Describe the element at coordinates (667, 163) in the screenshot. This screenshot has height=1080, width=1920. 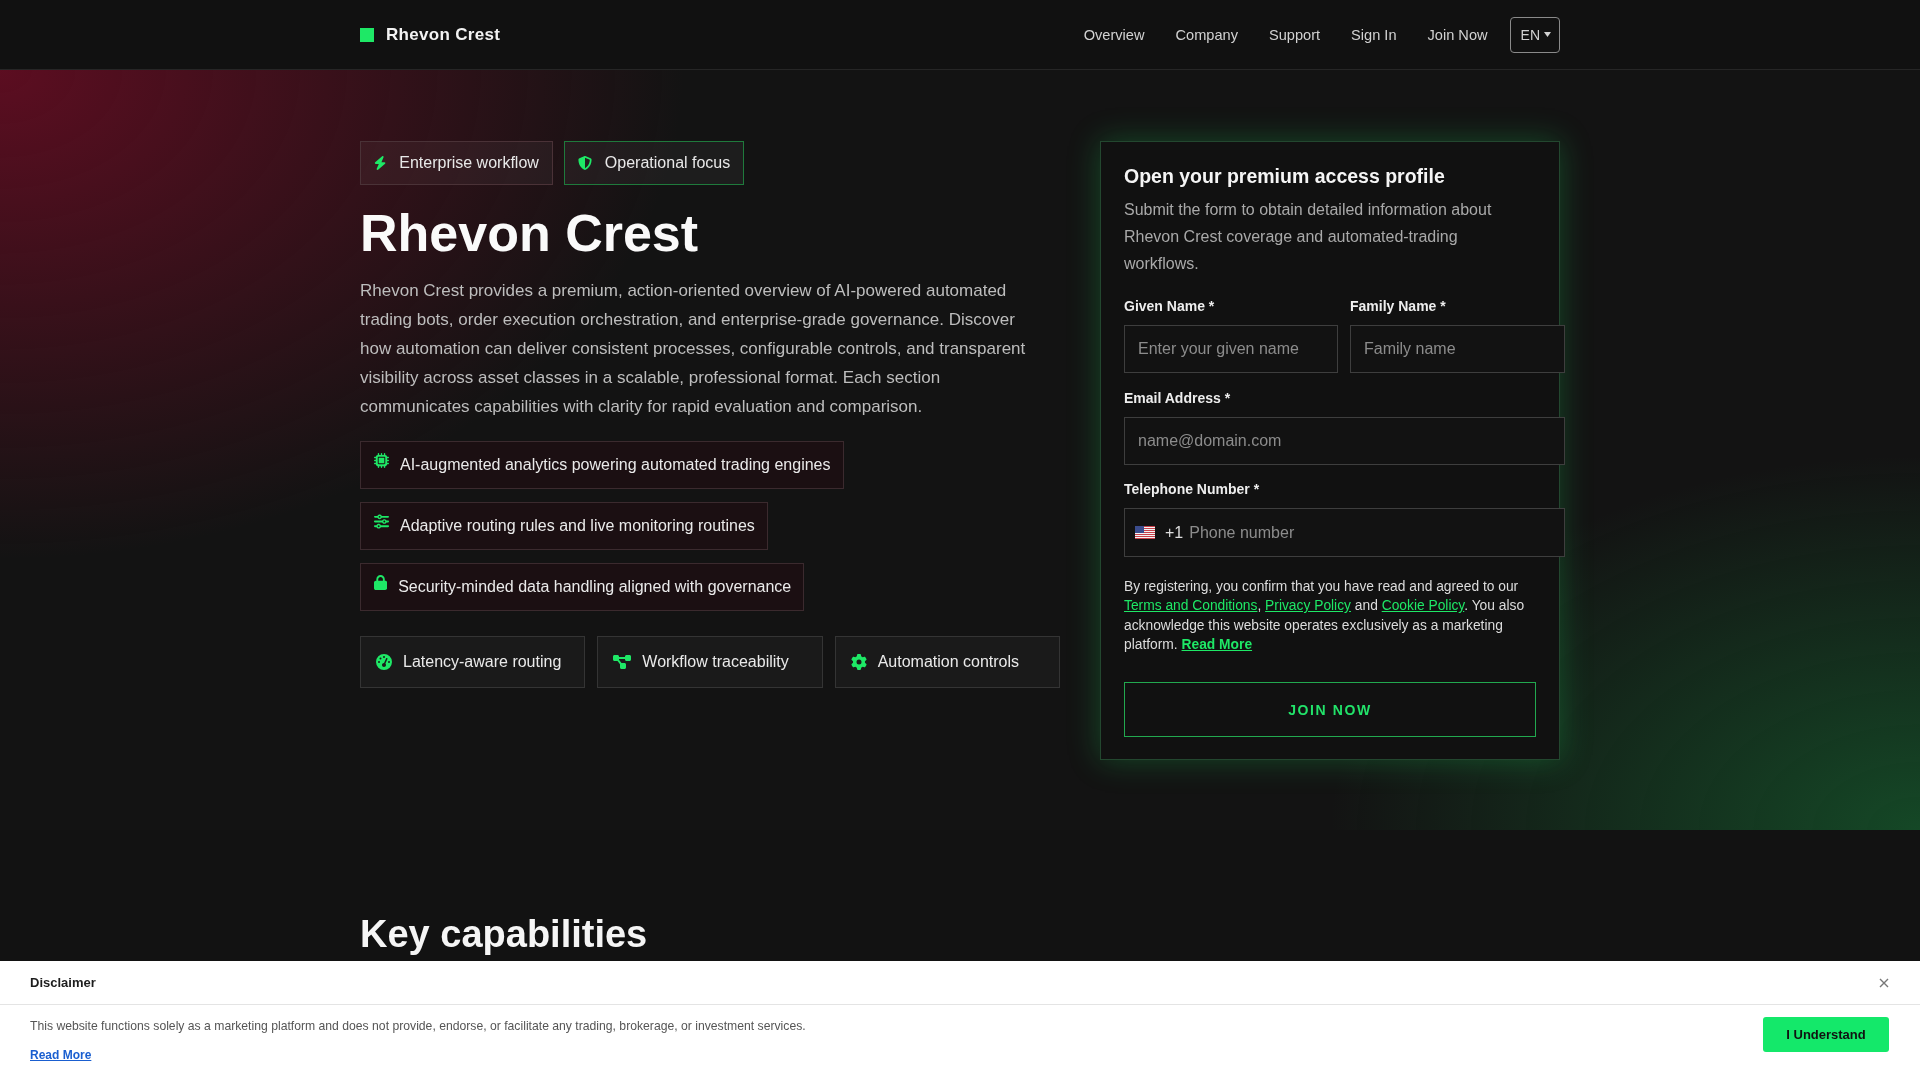
I see `tag-label: Operational focus` at that location.